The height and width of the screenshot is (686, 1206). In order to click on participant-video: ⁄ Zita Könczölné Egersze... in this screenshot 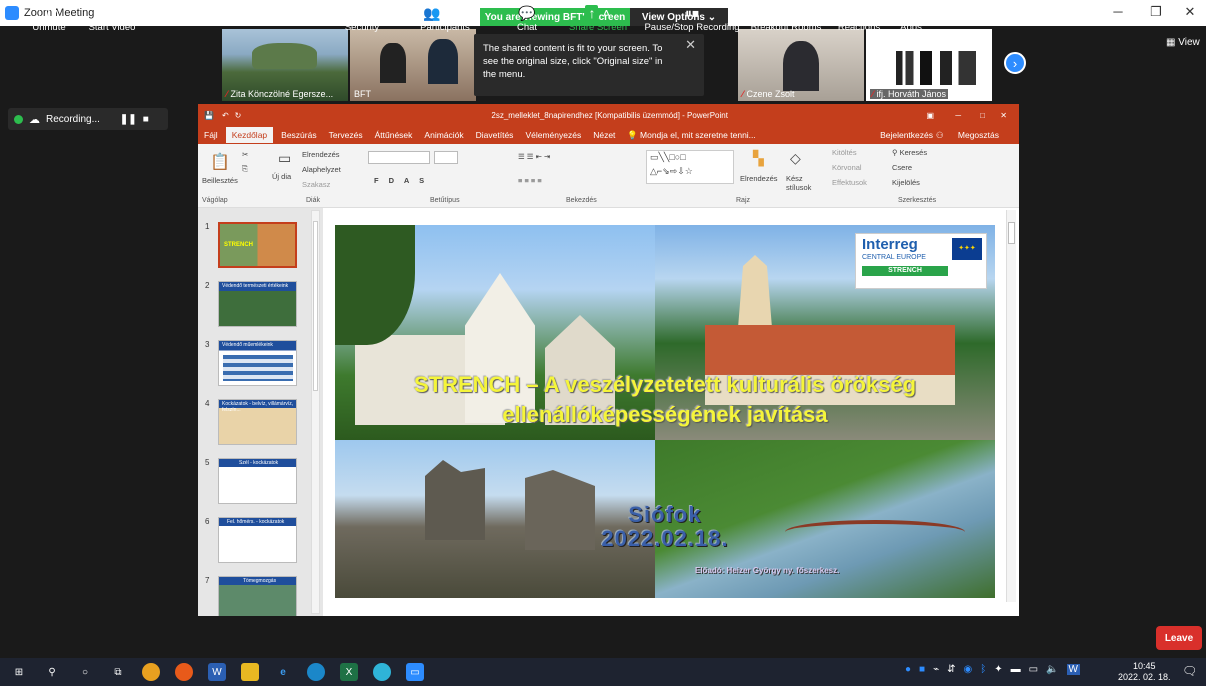, I will do `click(285, 65)`.